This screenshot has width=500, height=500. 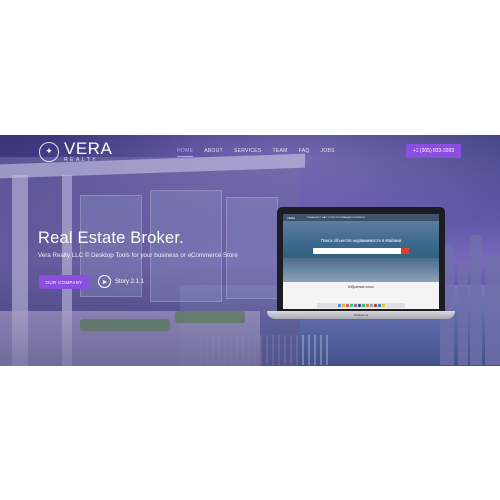 What do you see at coordinates (280, 152) in the screenshot?
I see `nav-team: TEAM` at bounding box center [280, 152].